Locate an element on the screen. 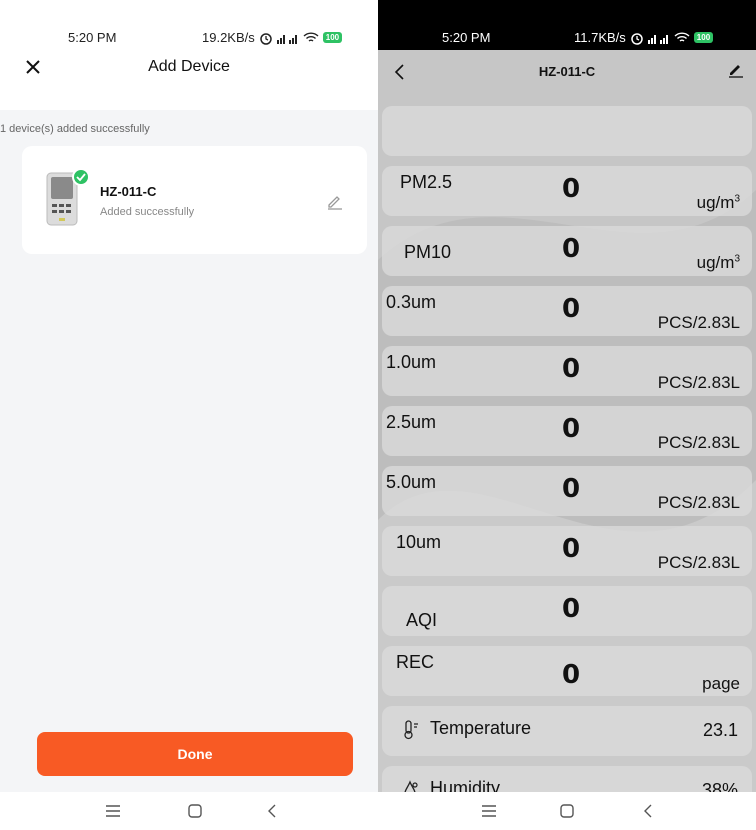 This screenshot has height=830, width=756. reading-label: REC is located at coordinates (415, 662).